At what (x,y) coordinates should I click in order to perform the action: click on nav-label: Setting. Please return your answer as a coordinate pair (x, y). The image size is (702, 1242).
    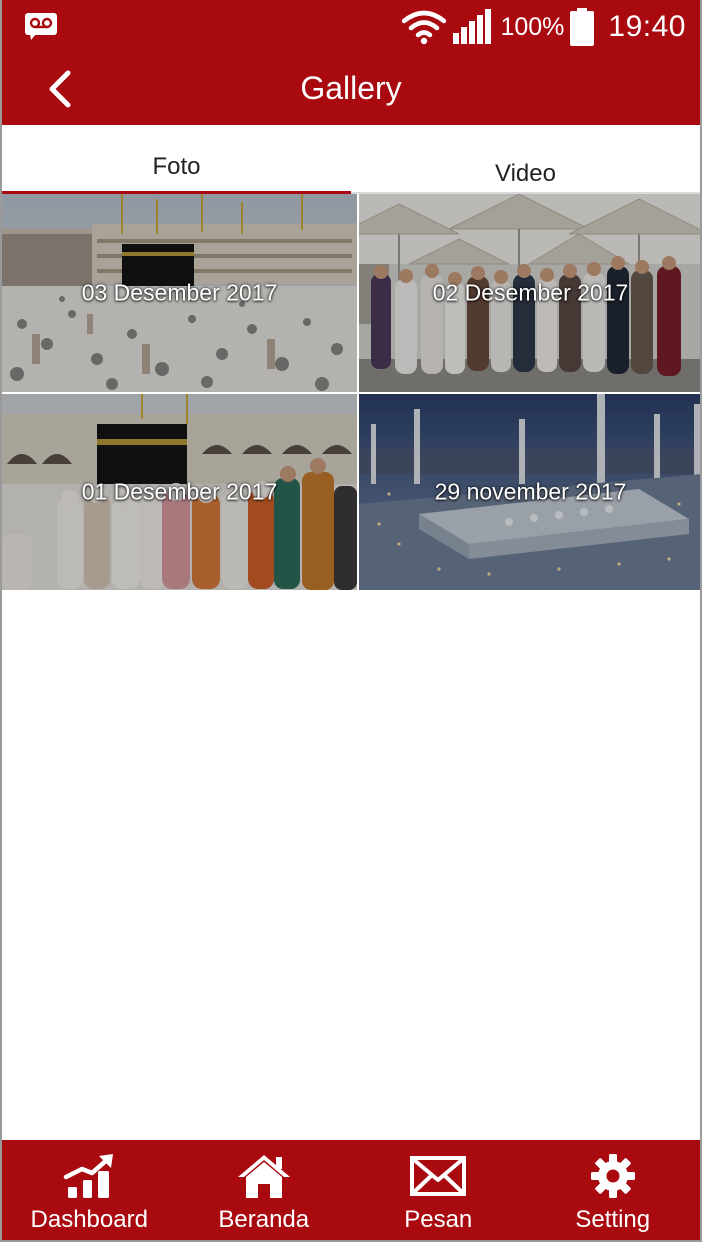
    Looking at the image, I should click on (613, 1219).